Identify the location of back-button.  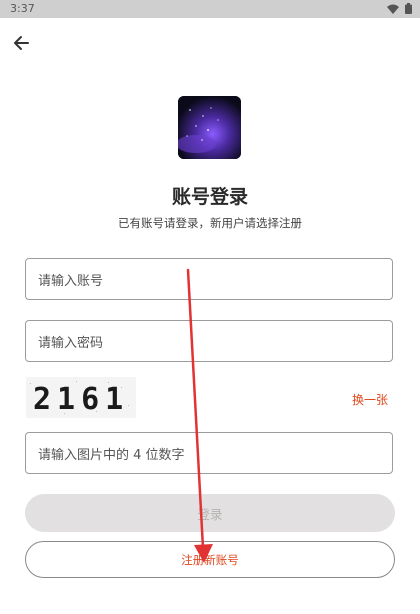
(22, 43).